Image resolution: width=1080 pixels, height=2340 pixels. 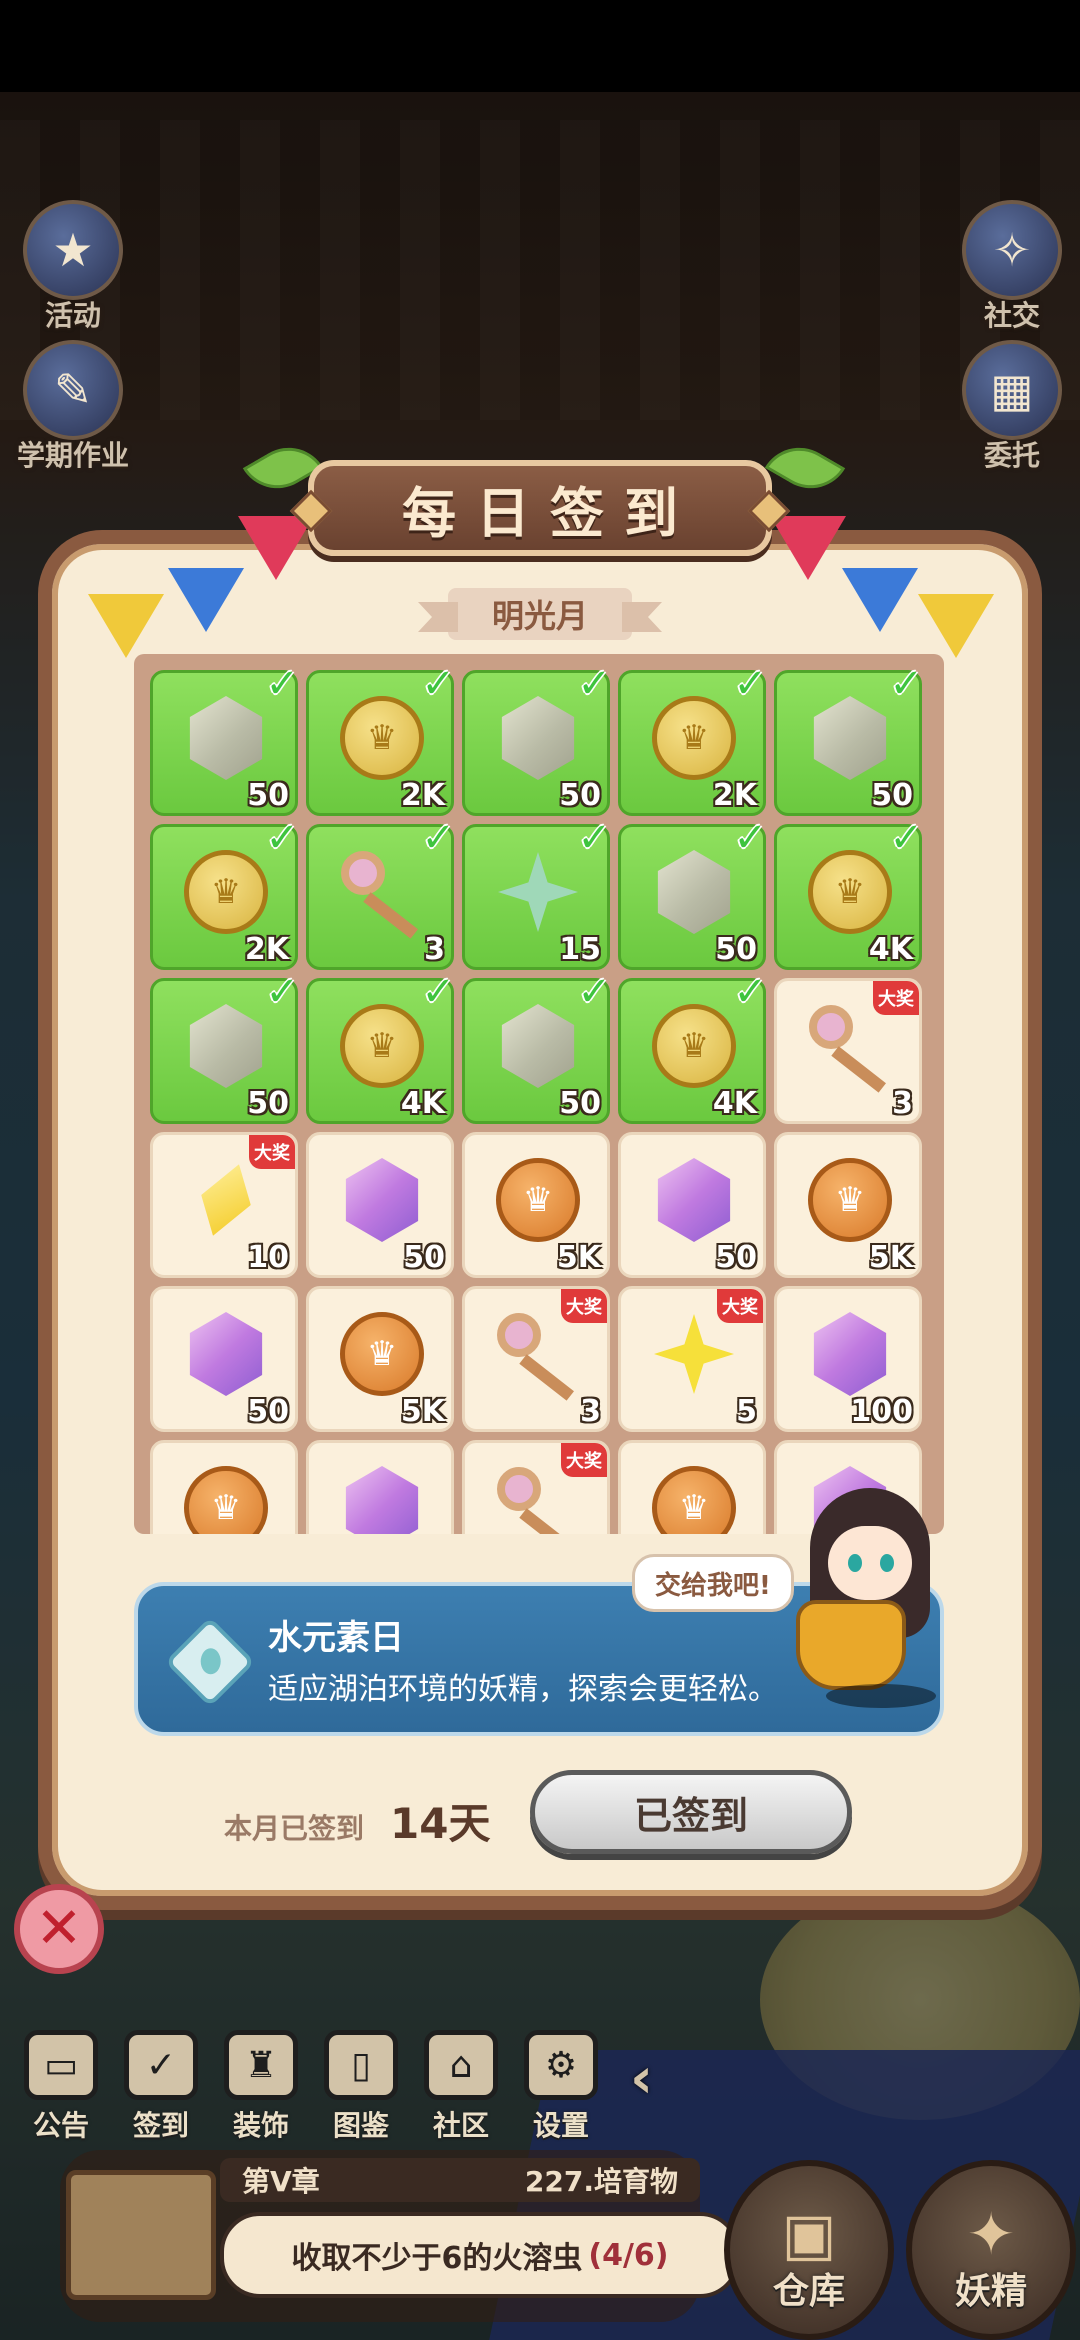 I want to click on side-item-activity: ★ 活动, so click(x=73, y=270).